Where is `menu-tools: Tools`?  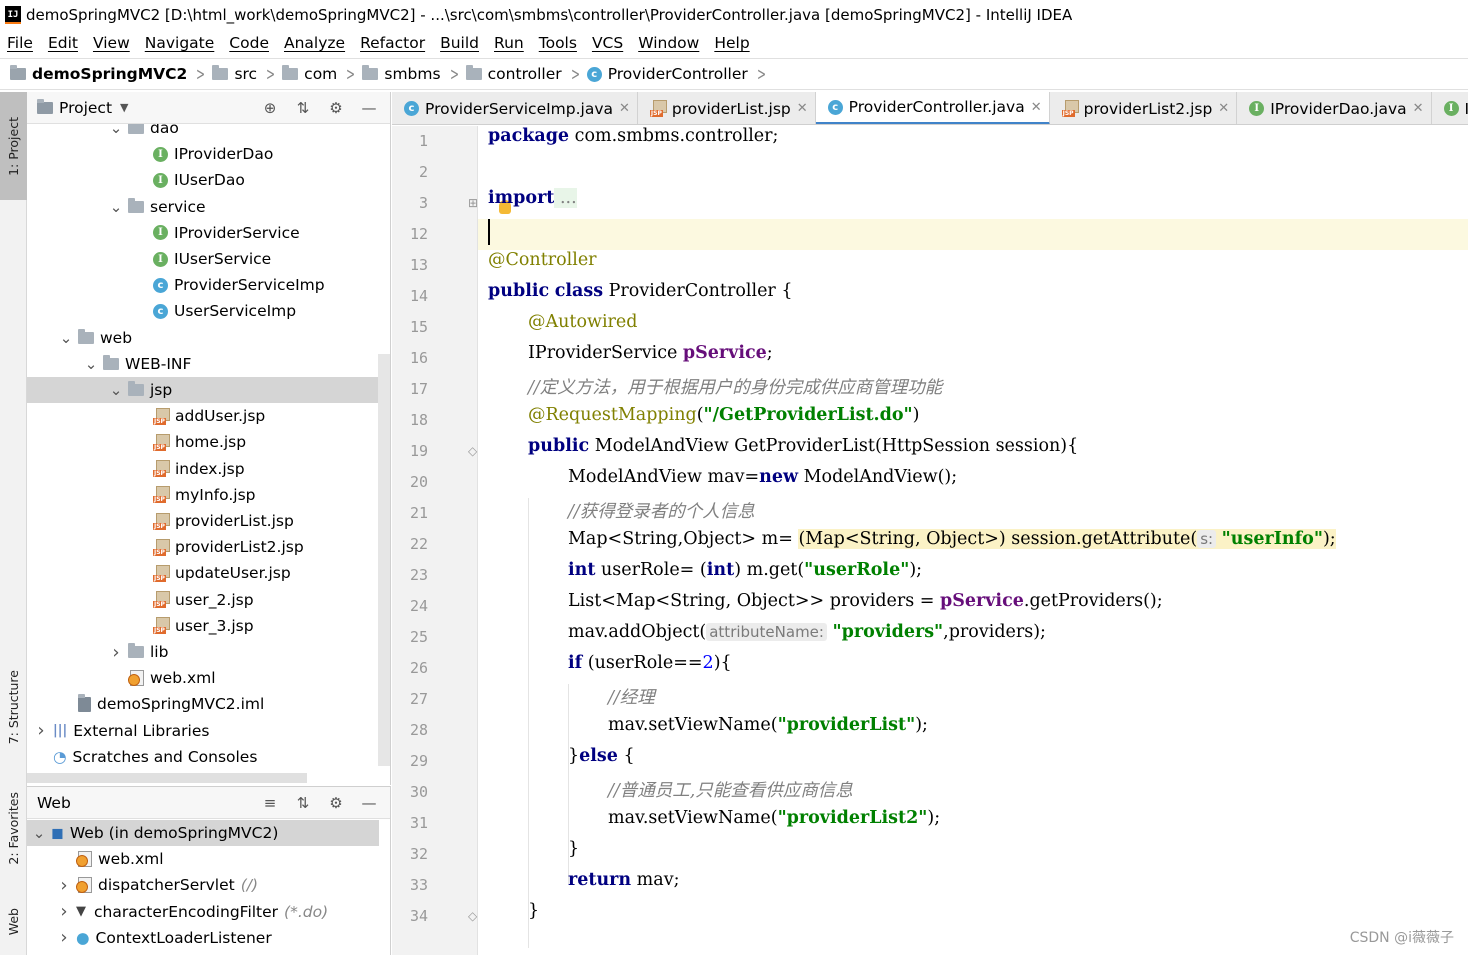 menu-tools: Tools is located at coordinates (558, 43).